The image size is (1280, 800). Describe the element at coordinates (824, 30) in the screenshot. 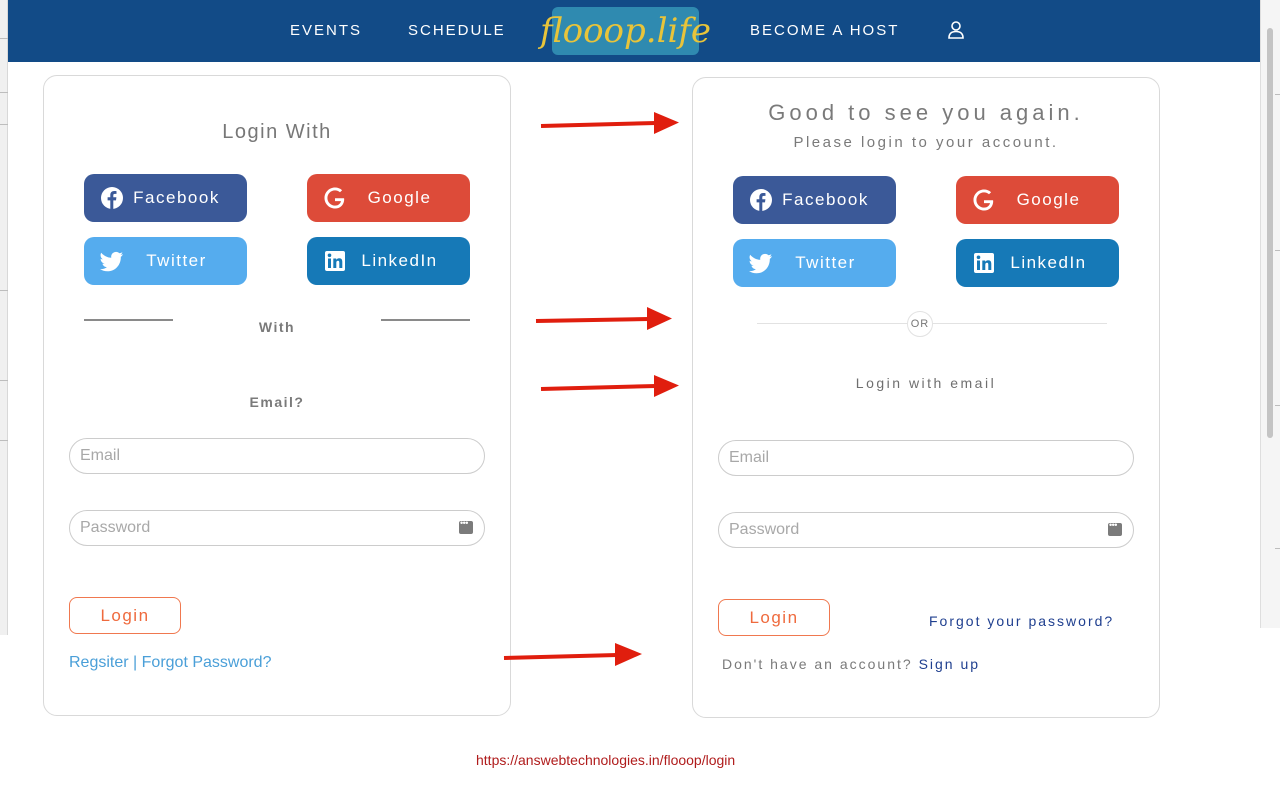

I see `nav-become-host: BECOME A HOST` at that location.